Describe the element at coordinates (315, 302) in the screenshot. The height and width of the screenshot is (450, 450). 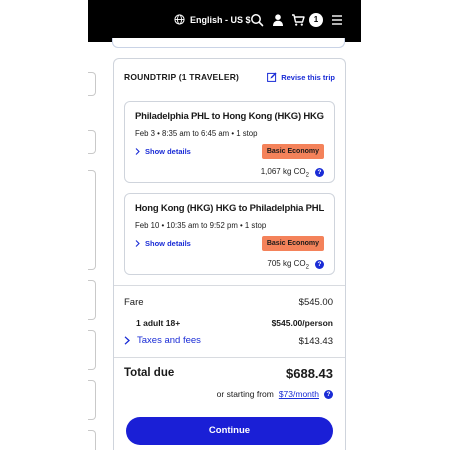
I see `fare-value: $545.00` at that location.